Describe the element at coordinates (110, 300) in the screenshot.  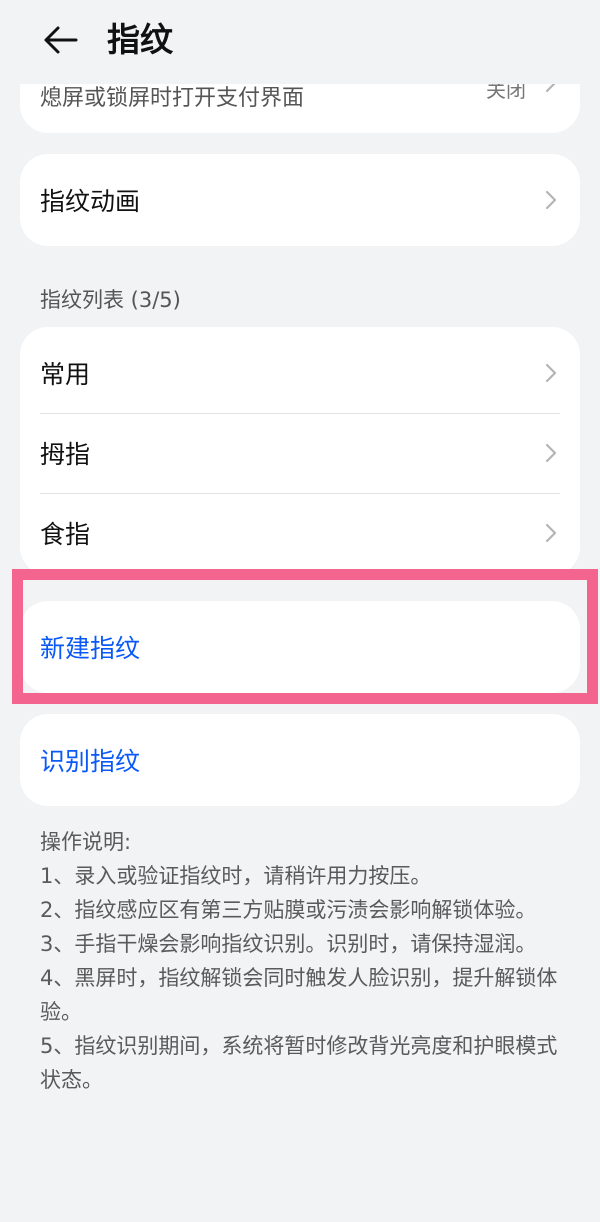
I see `fingerprint-list-header: 指纹列表 (3/5)` at that location.